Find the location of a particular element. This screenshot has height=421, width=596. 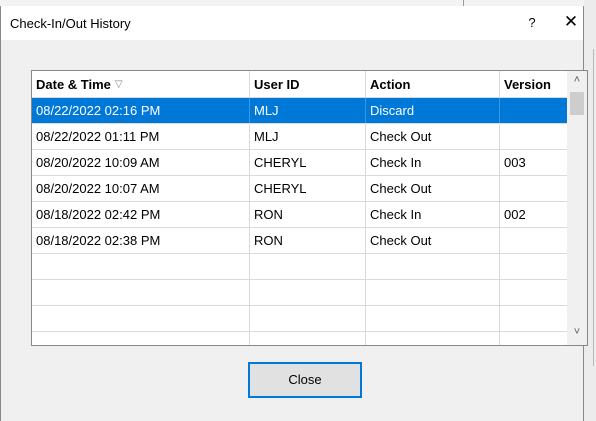

cell-date-time: 08/18/2022 02:42 PM is located at coordinates (141, 214).